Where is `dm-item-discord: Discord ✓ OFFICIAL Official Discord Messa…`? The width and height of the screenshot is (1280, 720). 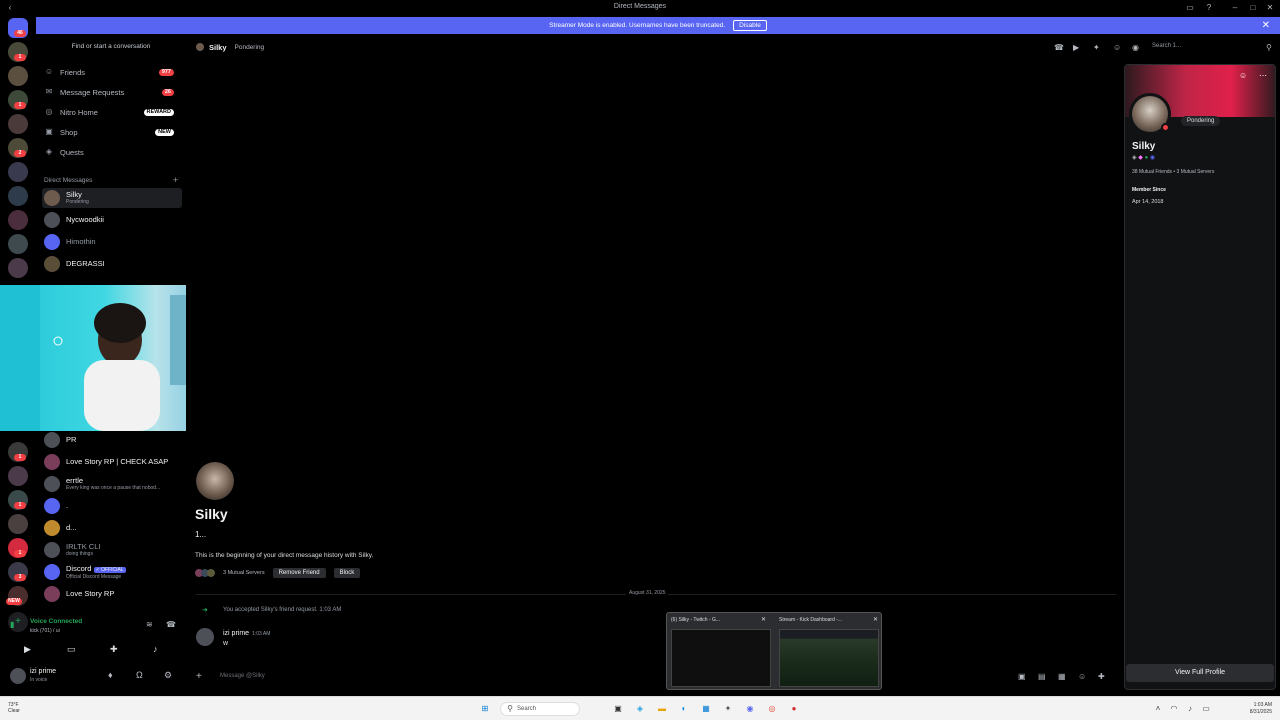 dm-item-discord: Discord ✓ OFFICIAL Official Discord Messa… is located at coordinates (112, 572).